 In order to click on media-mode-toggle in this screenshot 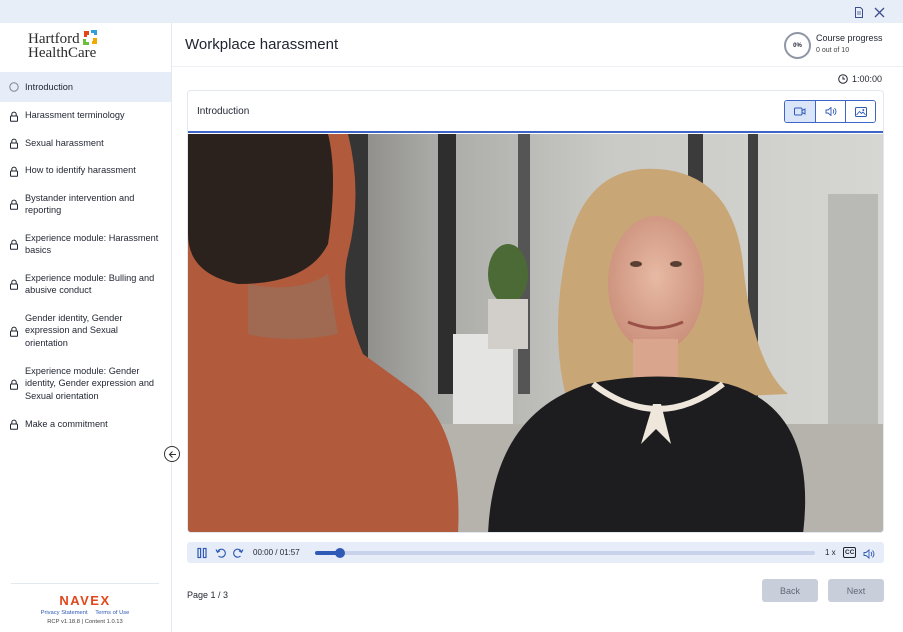, I will do `click(830, 111)`.